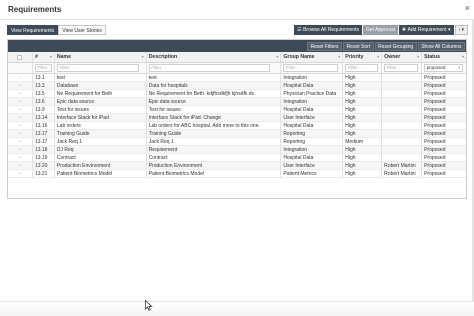 This screenshot has height=316, width=474. Describe the element at coordinates (214, 149) in the screenshot. I see `cell-description: Requirement` at that location.